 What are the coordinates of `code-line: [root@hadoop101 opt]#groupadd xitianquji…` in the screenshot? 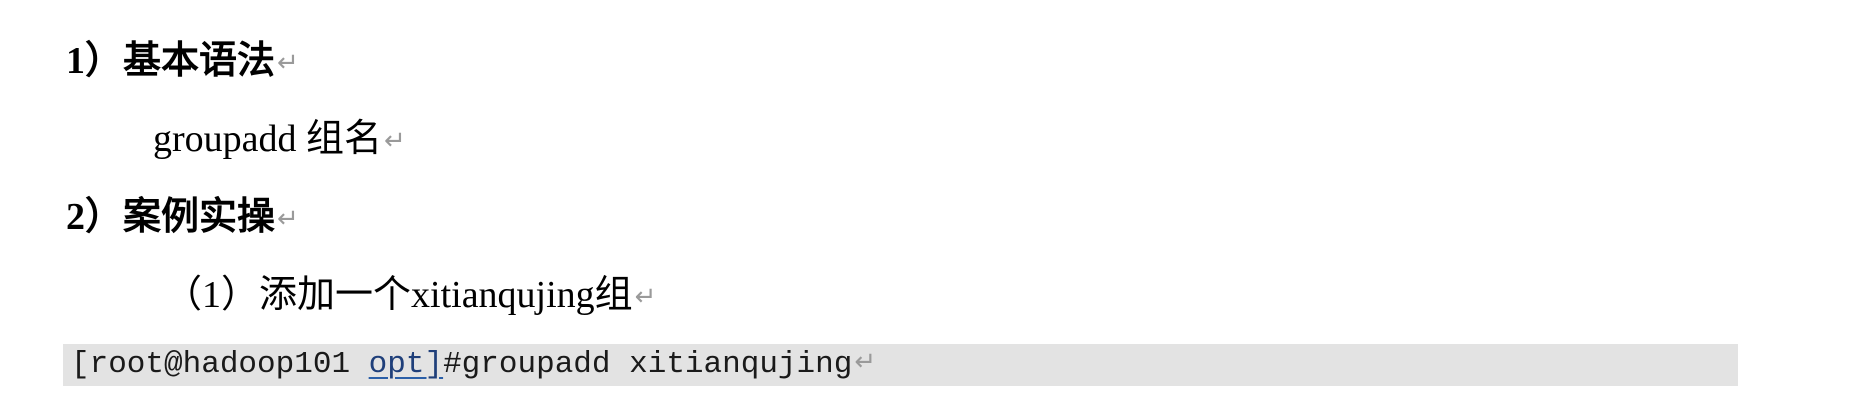 It's located at (474, 364).